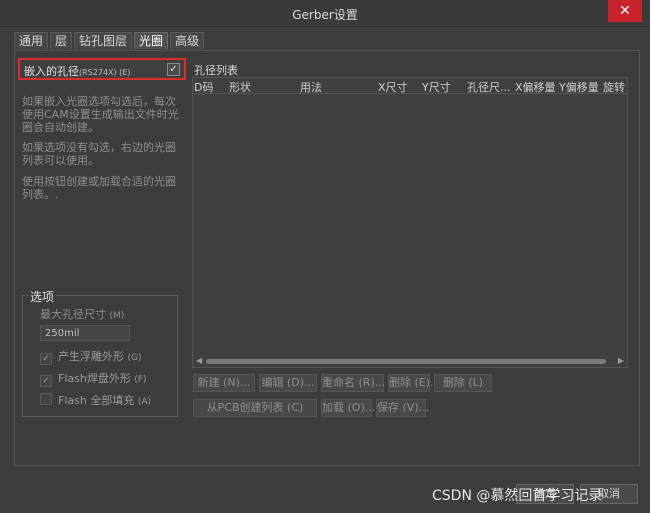 The width and height of the screenshot is (650, 513). What do you see at coordinates (216, 70) in the screenshot?
I see `aperture-list-label: 孔径列表` at bounding box center [216, 70].